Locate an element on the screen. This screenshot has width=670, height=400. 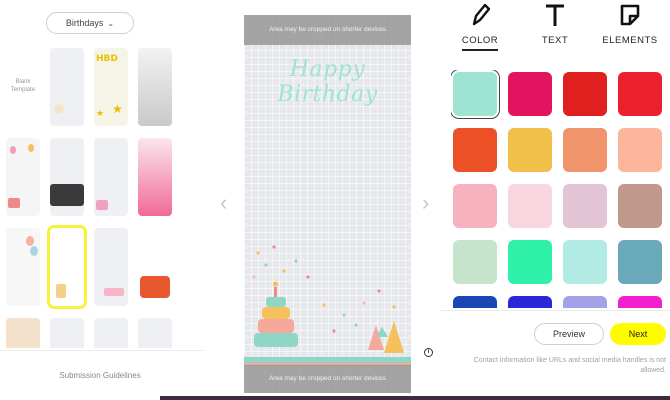
tab-color: COLOR is located at coordinates (480, 25).